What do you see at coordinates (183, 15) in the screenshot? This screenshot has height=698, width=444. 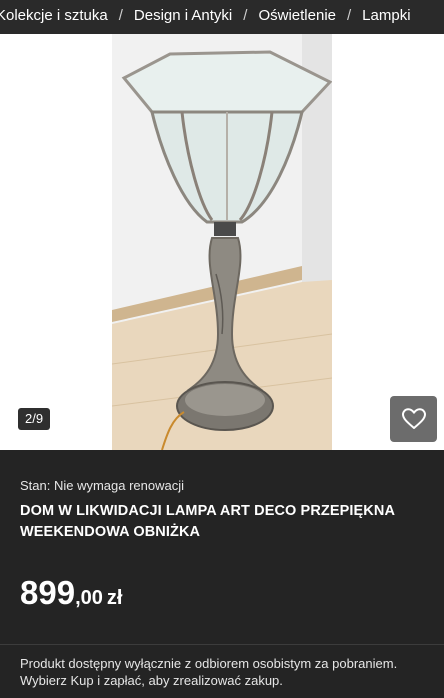 I see `breadcrumb-item-design: Design i Antyki` at bounding box center [183, 15].